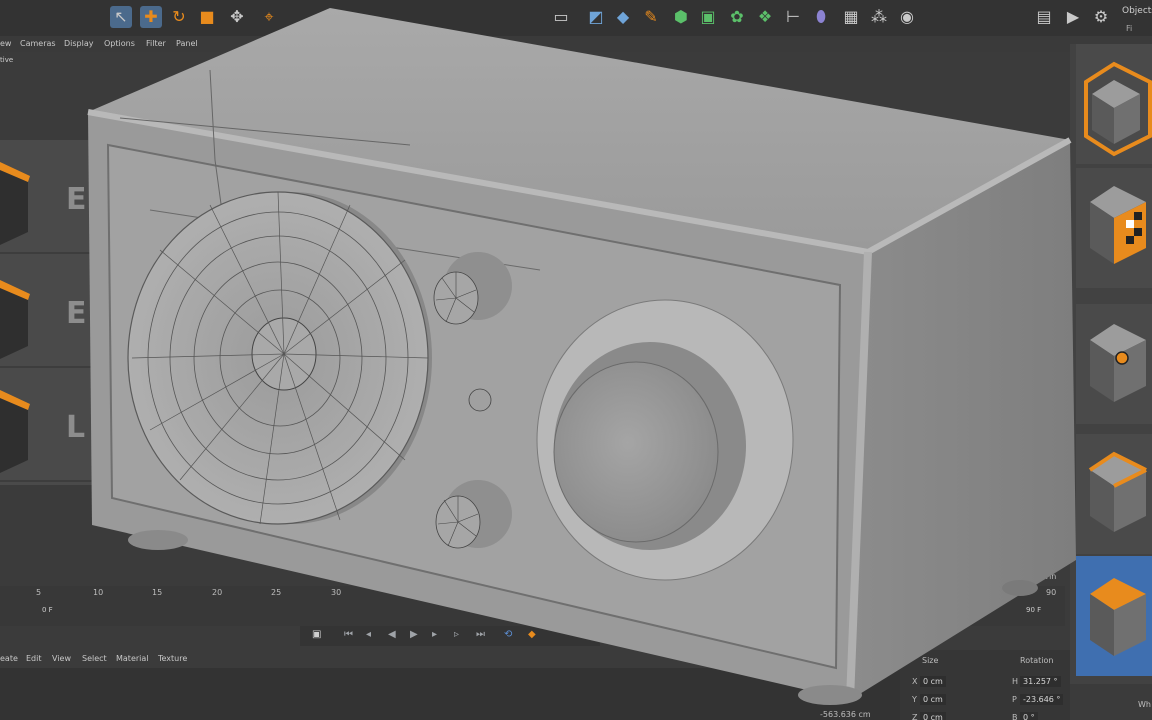  What do you see at coordinates (348, 634) in the screenshot?
I see `go-to-start-icon: ⏮` at bounding box center [348, 634].